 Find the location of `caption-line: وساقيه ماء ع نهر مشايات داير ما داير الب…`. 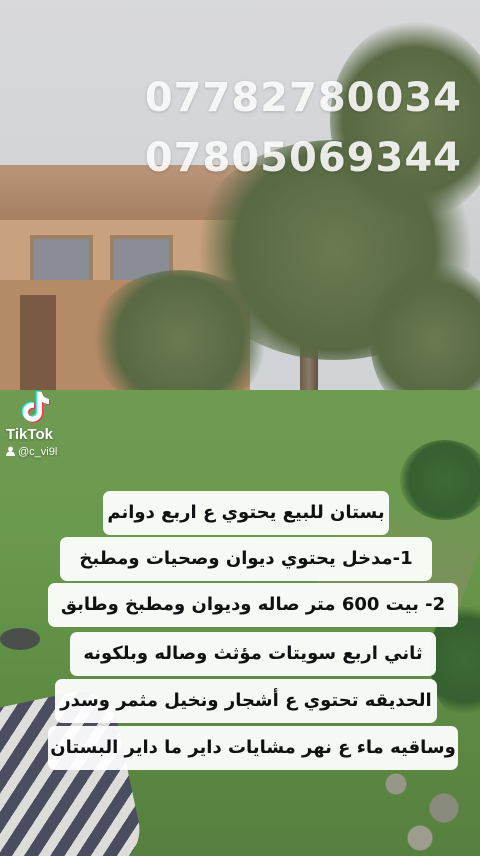

caption-line: وساقيه ماء ع نهر مشايات داير ما داير الب… is located at coordinates (253, 748).